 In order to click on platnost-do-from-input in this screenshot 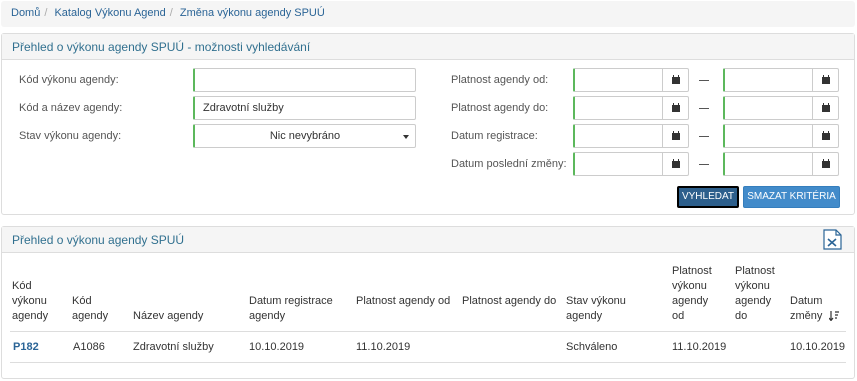, I will do `click(618, 108)`.